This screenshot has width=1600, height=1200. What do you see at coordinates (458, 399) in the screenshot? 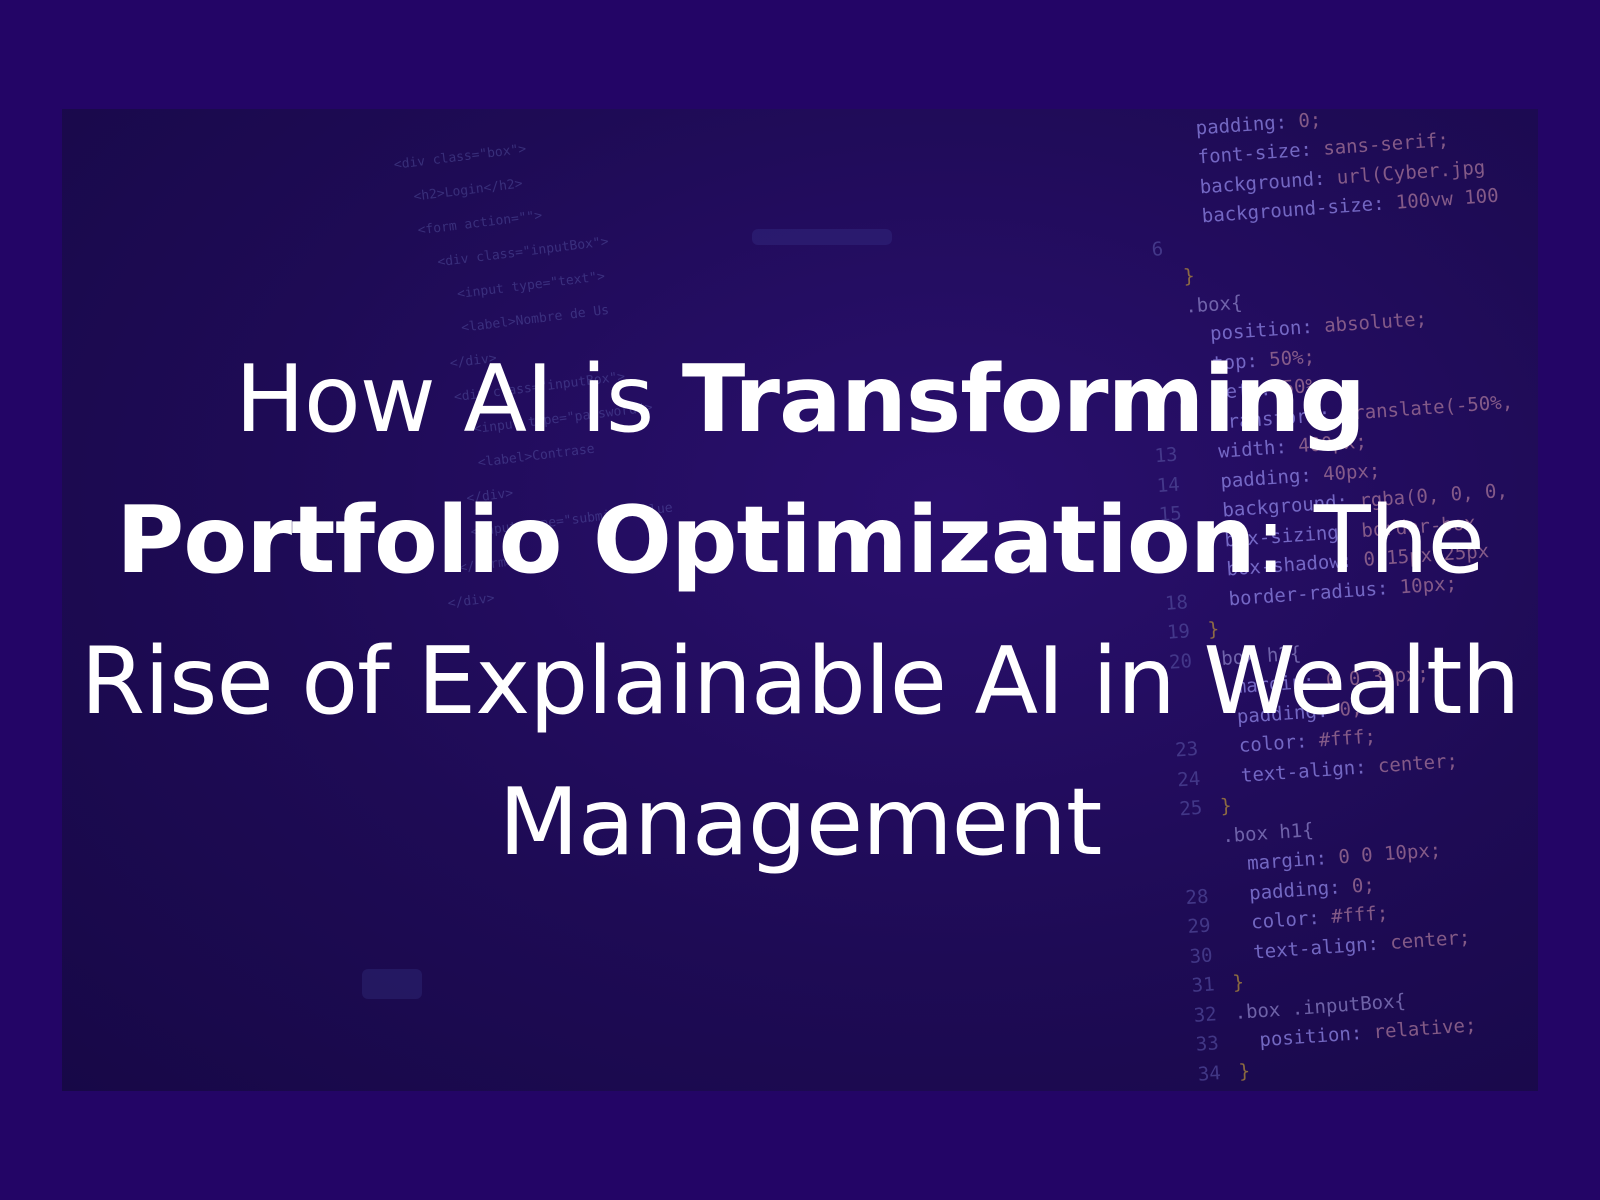
I see `headline-part1: How AI is` at bounding box center [458, 399].